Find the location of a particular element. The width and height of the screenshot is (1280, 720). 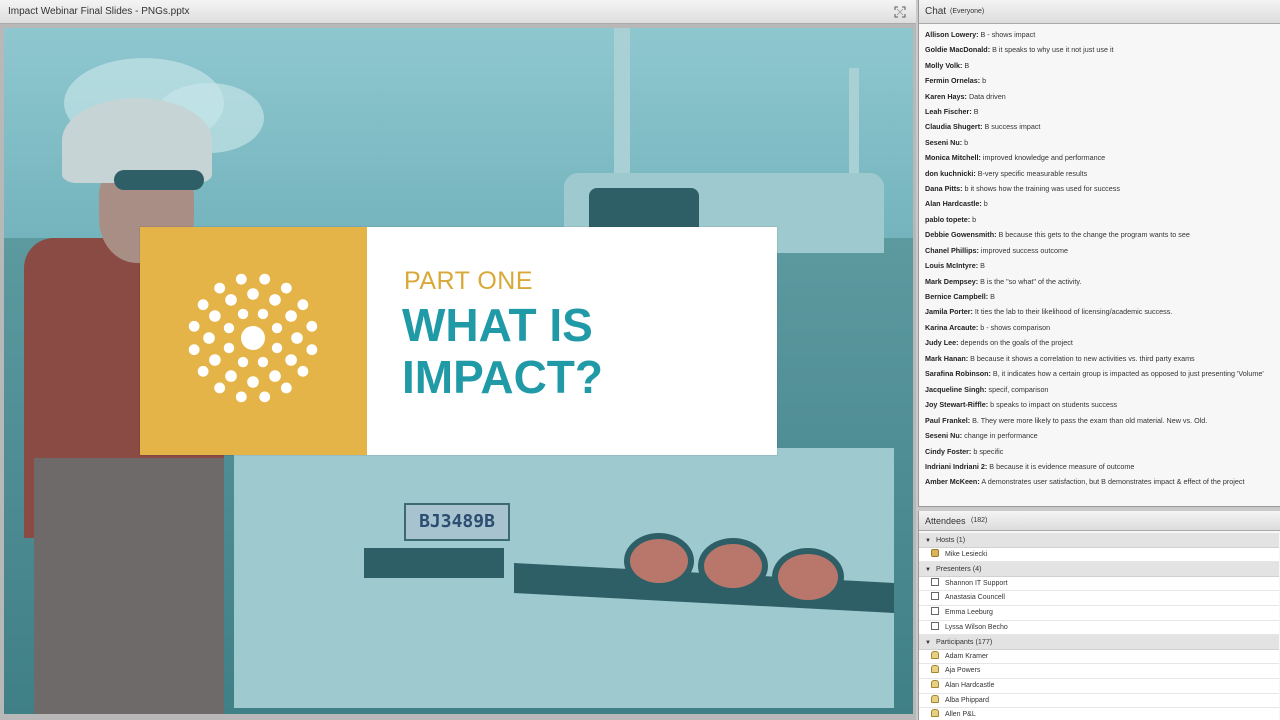

chat-message-text: b speaks to impact on students success is located at coordinates (1053, 405).